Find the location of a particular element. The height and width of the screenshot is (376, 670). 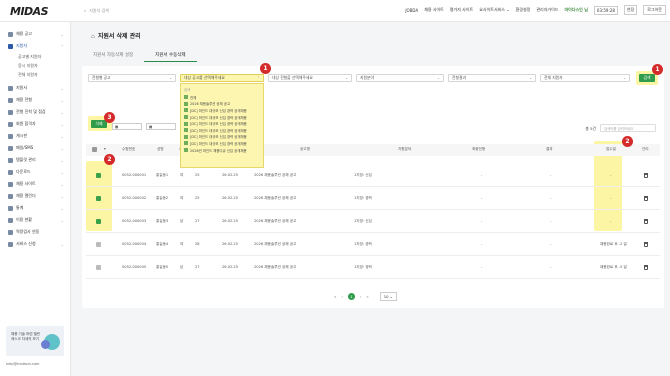

cell-name: 홍길동4 is located at coordinates (162, 244).